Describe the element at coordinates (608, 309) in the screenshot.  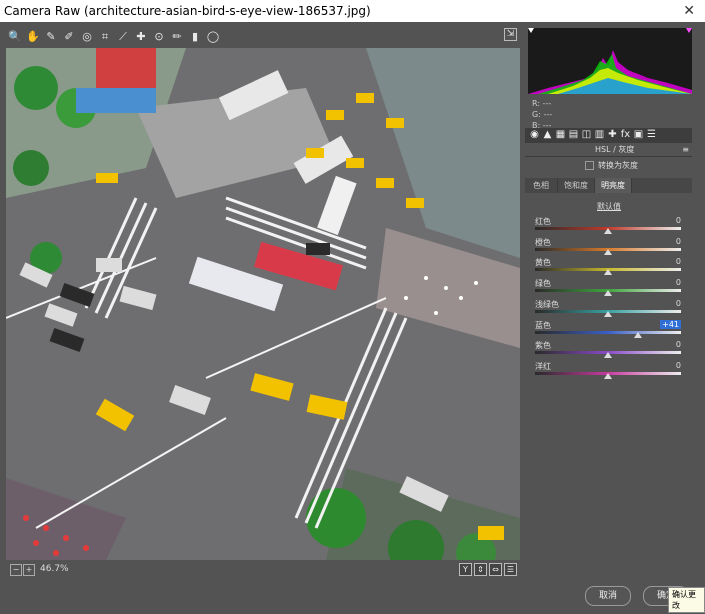
I see `luminance-slider-row: 浅绿色 0` at that location.